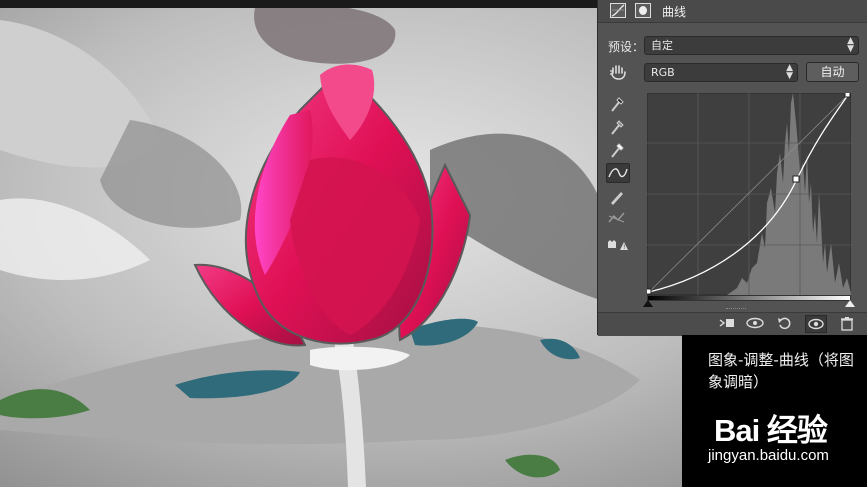 The width and height of the screenshot is (867, 487). Describe the element at coordinates (300, 4) in the screenshot. I see `canvas-top-strip` at that location.